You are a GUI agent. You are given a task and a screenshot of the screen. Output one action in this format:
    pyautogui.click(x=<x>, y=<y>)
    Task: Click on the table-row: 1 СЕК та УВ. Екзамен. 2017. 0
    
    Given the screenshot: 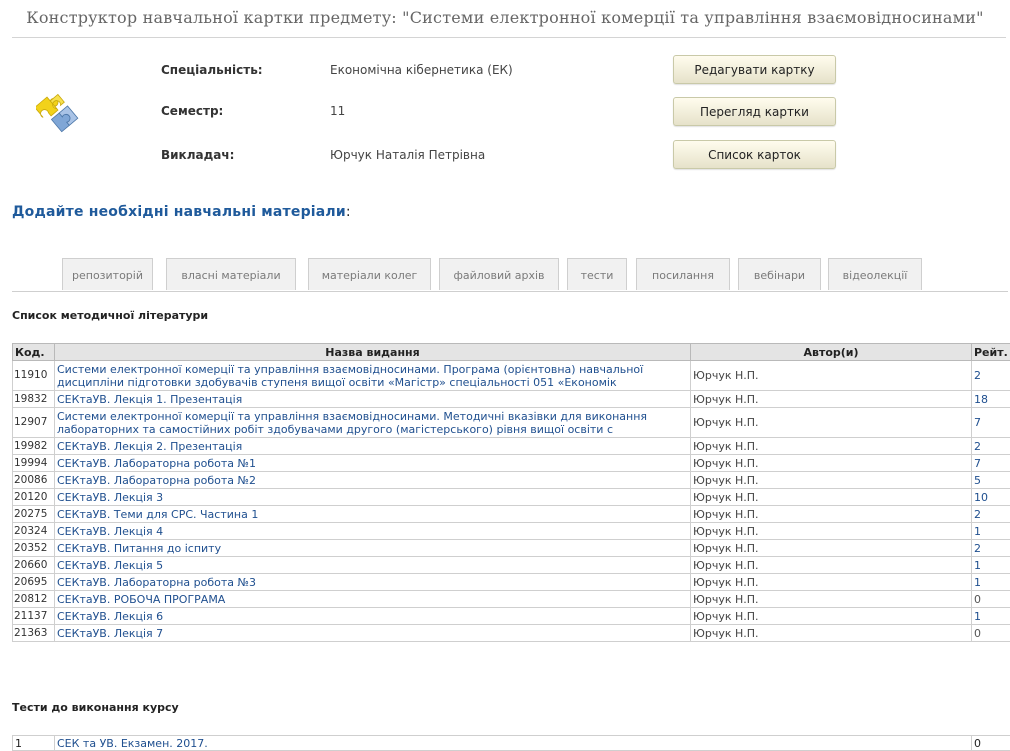 What is the action you would take?
    pyautogui.click(x=511, y=743)
    